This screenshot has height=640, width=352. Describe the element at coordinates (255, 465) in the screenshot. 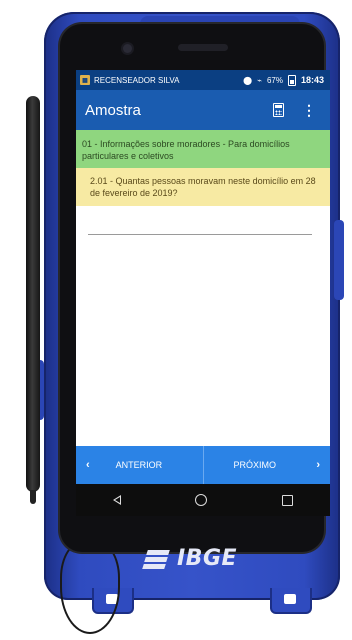

I see `next-label: PRÓXIMO` at that location.